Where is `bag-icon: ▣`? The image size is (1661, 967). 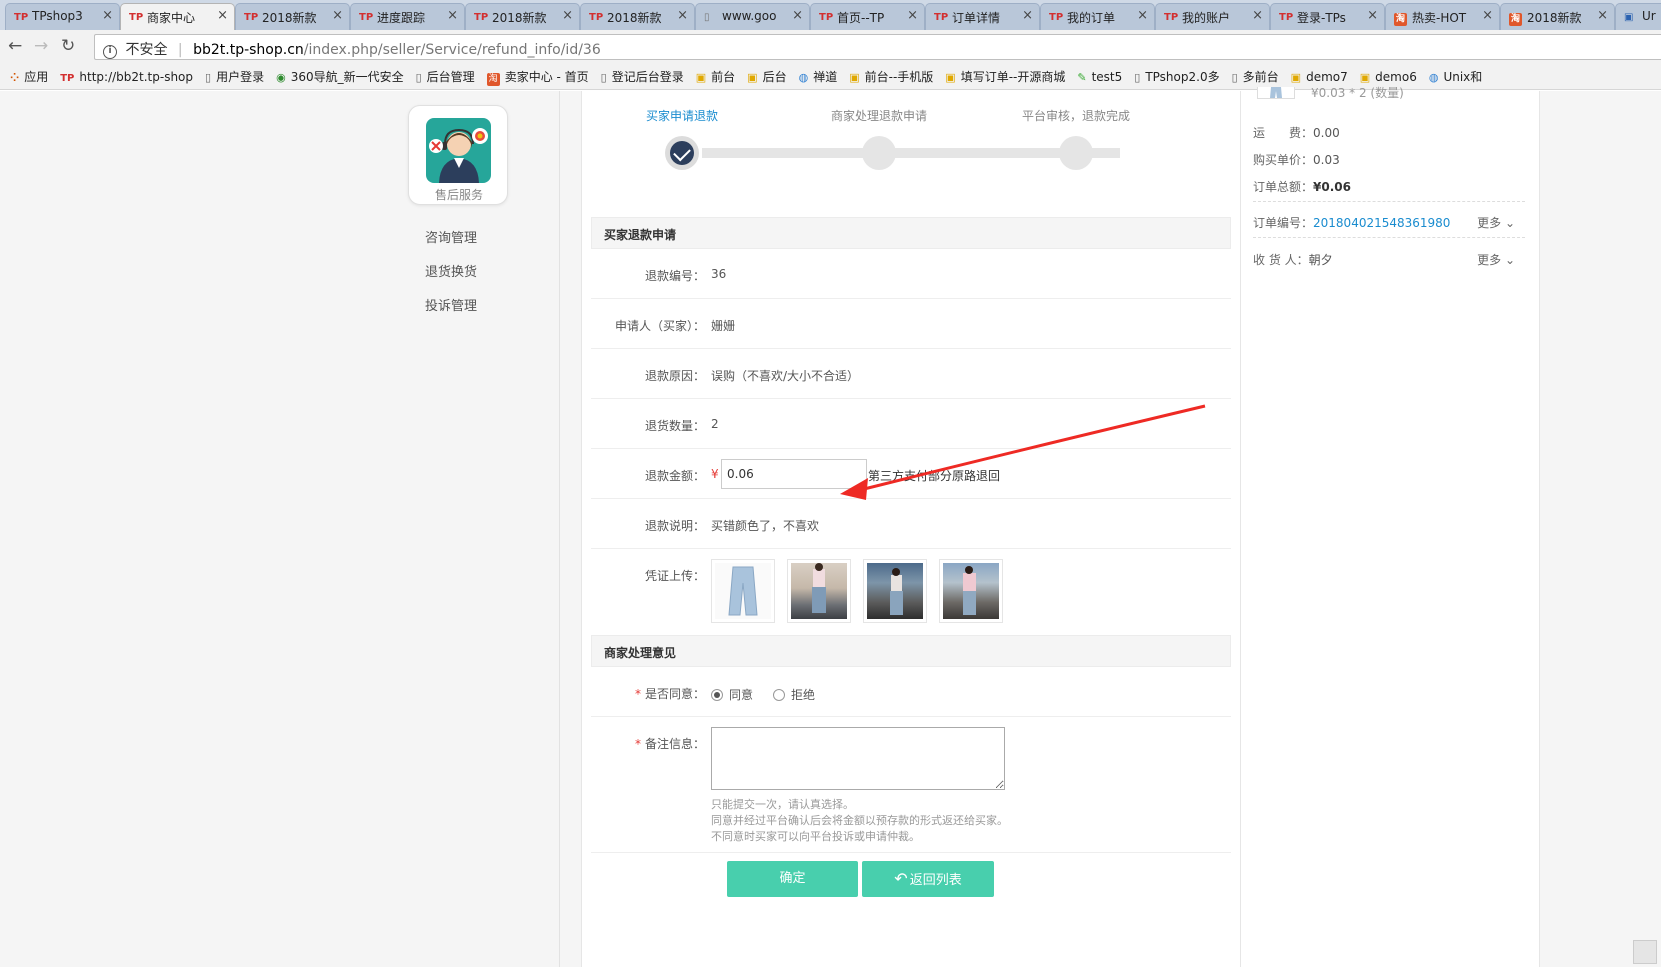 bag-icon: ▣ is located at coordinates (950, 77).